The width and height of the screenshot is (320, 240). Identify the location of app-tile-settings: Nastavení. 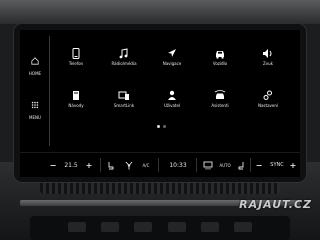
(268, 99).